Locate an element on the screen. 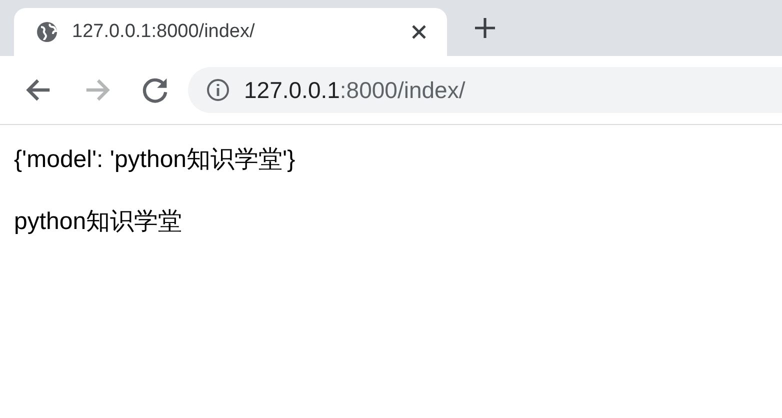 Image resolution: width=782 pixels, height=418 pixels. browser-tab: 127.0.0.1:8000/index/ is located at coordinates (230, 32).